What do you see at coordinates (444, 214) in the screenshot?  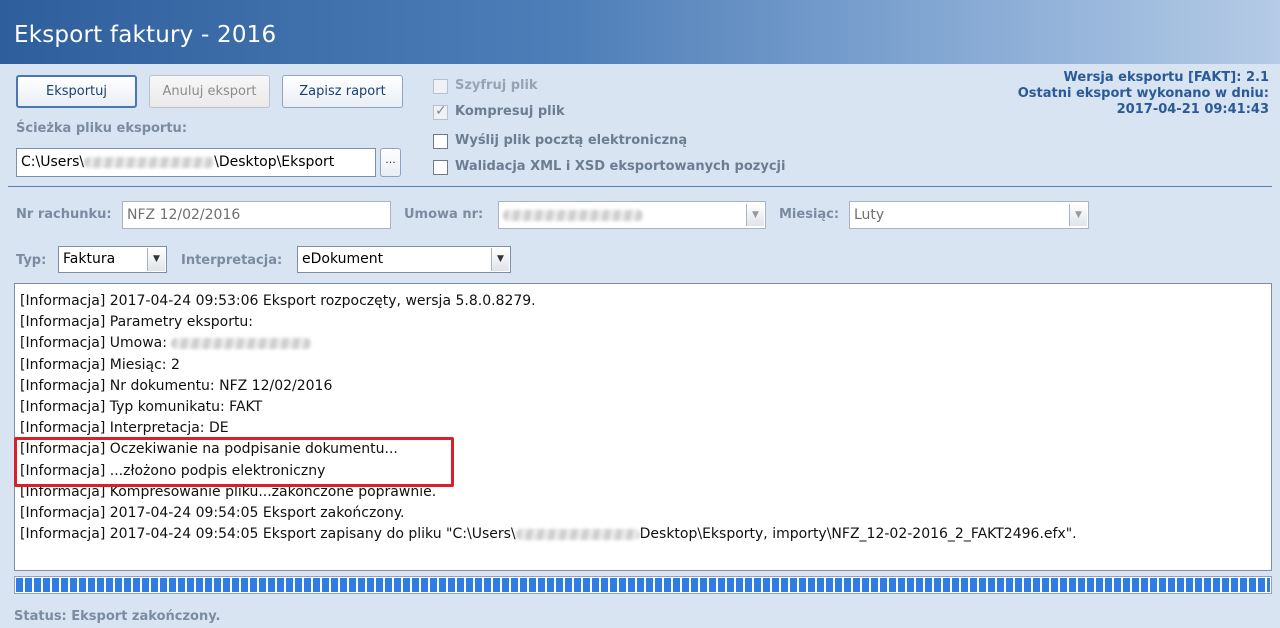 I see `contract-number-label: Umowa nr:` at bounding box center [444, 214].